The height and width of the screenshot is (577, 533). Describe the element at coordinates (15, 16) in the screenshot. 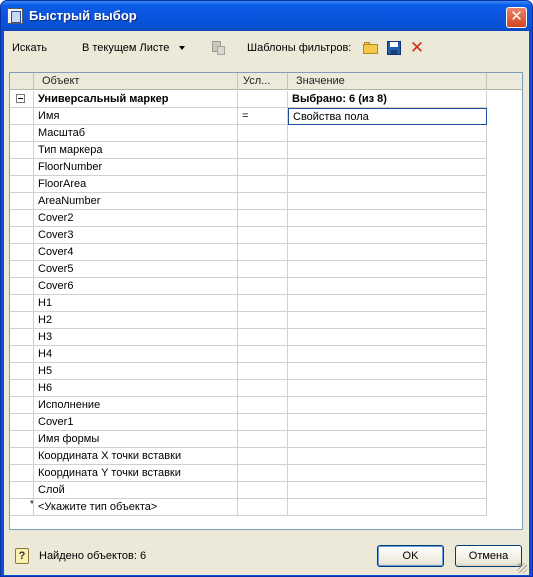

I see `app-icon` at that location.